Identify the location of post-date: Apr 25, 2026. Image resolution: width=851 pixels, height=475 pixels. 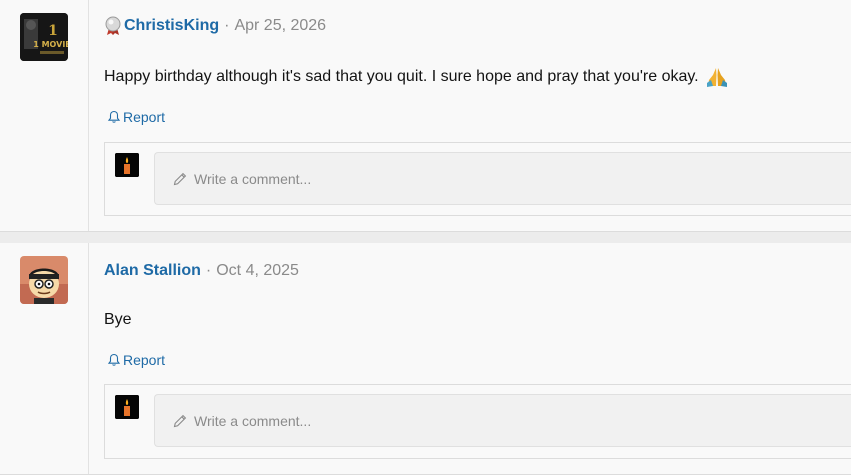
(280, 26).